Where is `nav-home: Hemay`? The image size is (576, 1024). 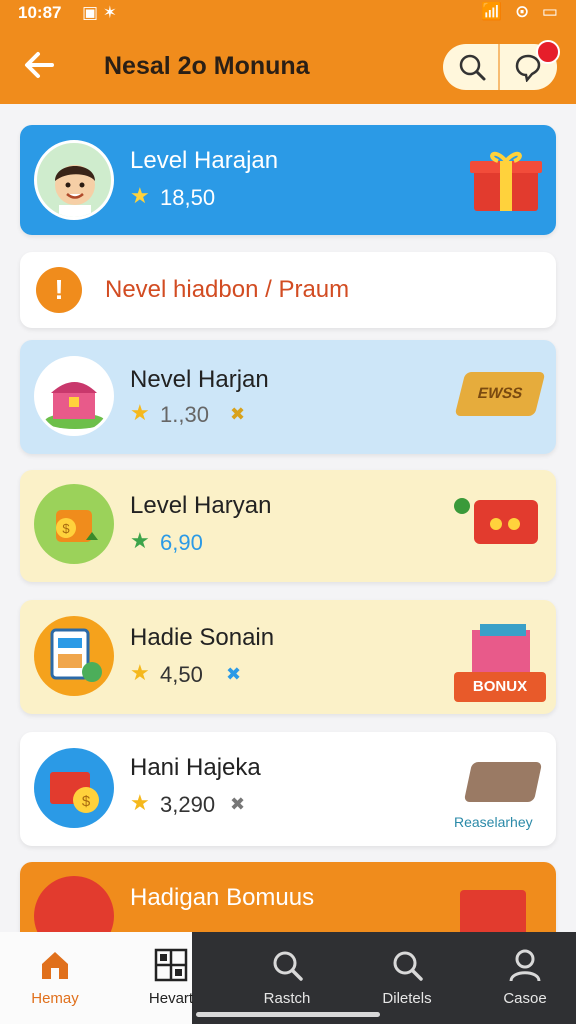
nav-home: Hemay is located at coordinates (55, 978).